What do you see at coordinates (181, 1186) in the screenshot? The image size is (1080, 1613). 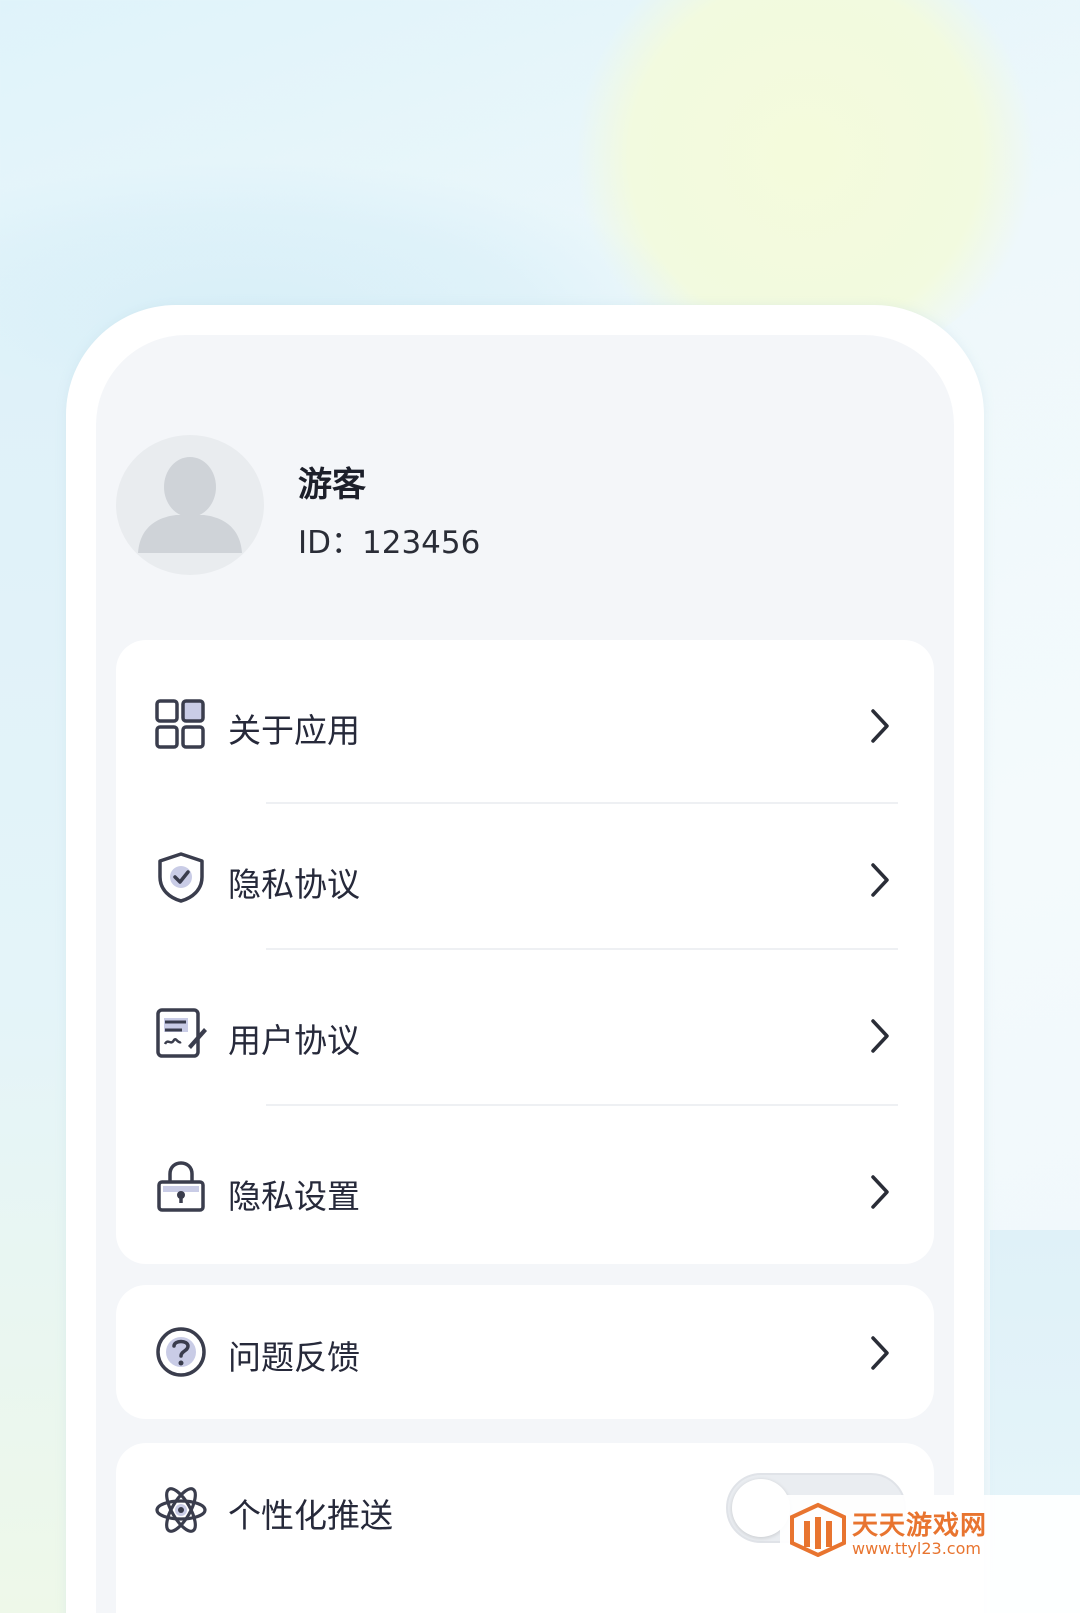 I see `lock-icon` at bounding box center [181, 1186].